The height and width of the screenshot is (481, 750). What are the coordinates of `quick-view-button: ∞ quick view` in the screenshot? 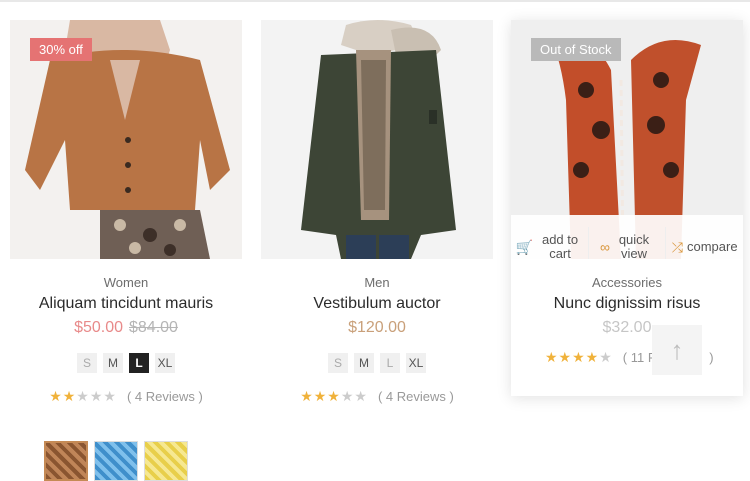 It's located at (628, 243).